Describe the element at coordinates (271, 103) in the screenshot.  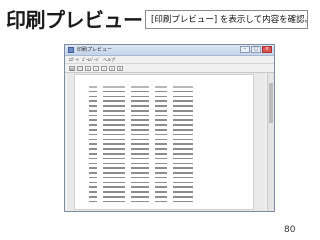
I see `scrollbar-thumb` at that location.